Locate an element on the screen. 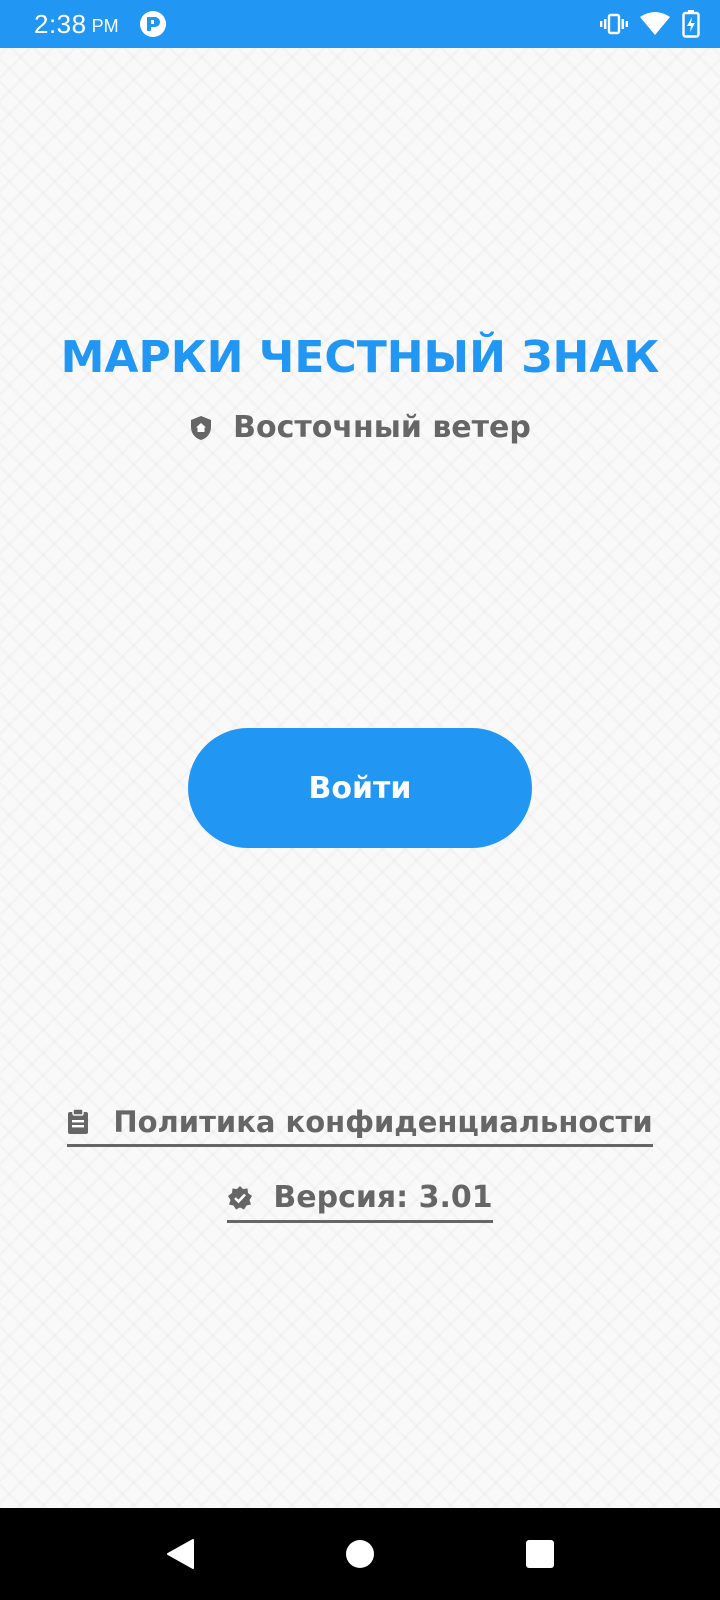 Image resolution: width=720 pixels, height=1600 pixels. version-label: Версия: 3.01 is located at coordinates (383, 1197).